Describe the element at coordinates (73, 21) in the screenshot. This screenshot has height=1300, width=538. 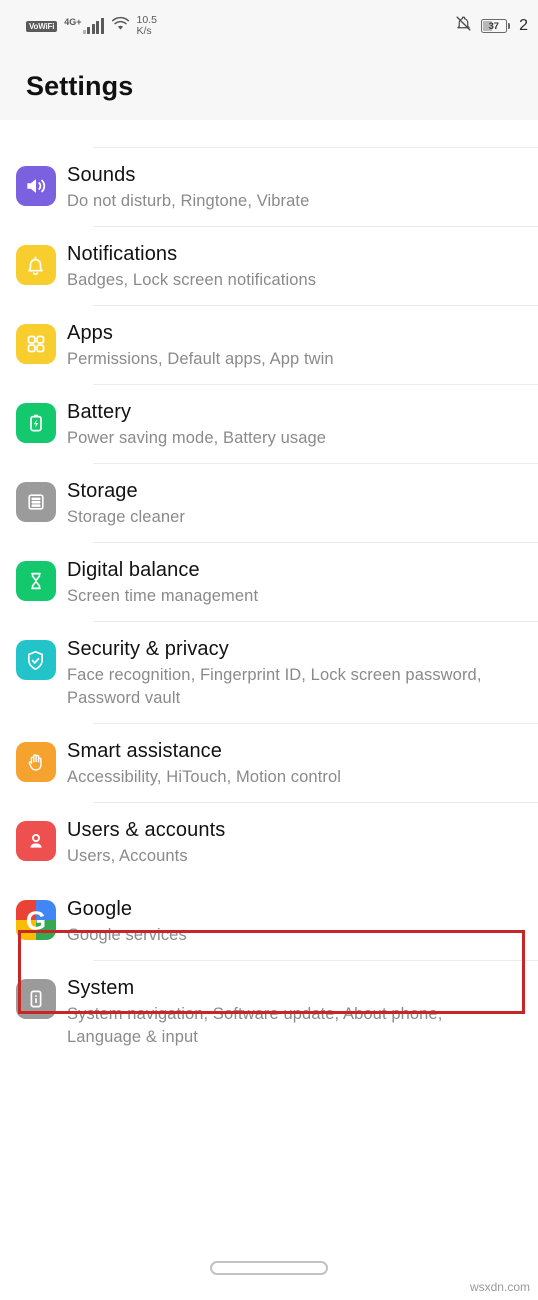
I see `network-type-label: 4G+` at that location.